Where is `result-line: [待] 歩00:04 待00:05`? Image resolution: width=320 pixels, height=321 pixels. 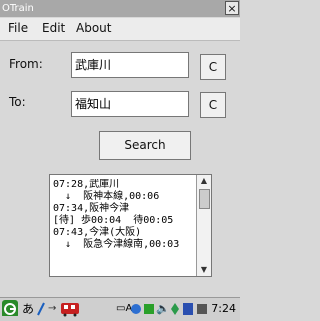 result-line: [待] 歩00:04 待00:05 is located at coordinates (113, 220).